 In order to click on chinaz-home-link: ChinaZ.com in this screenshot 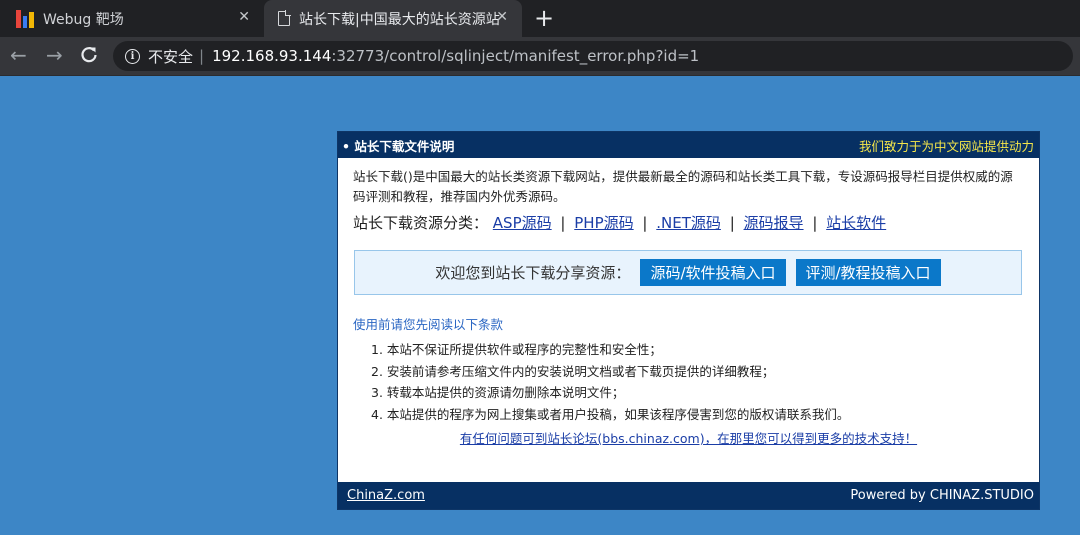, I will do `click(386, 495)`.